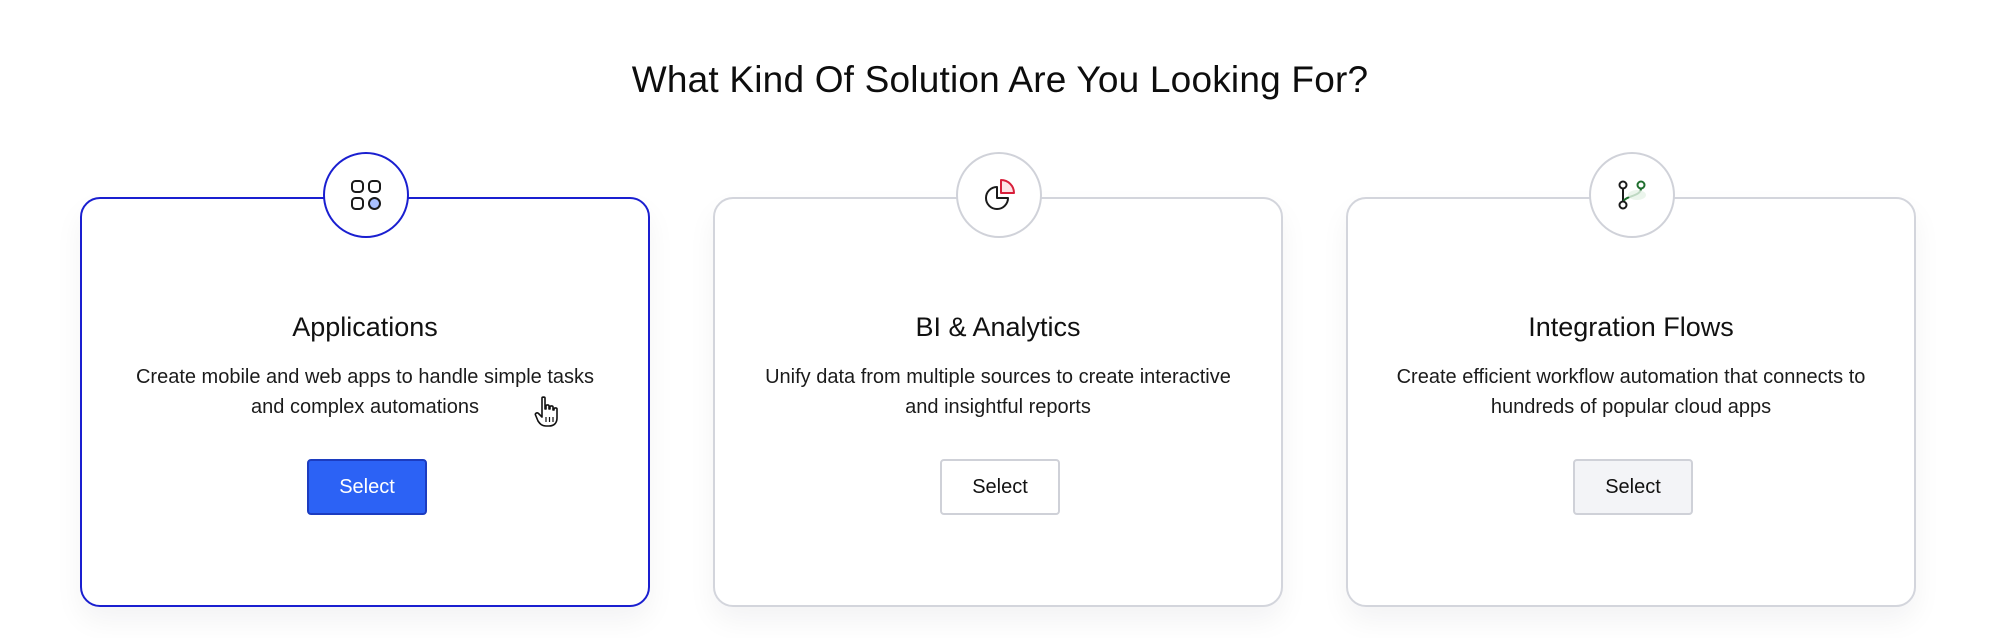  Describe the element at coordinates (365, 327) in the screenshot. I see `card-title: Applications` at that location.